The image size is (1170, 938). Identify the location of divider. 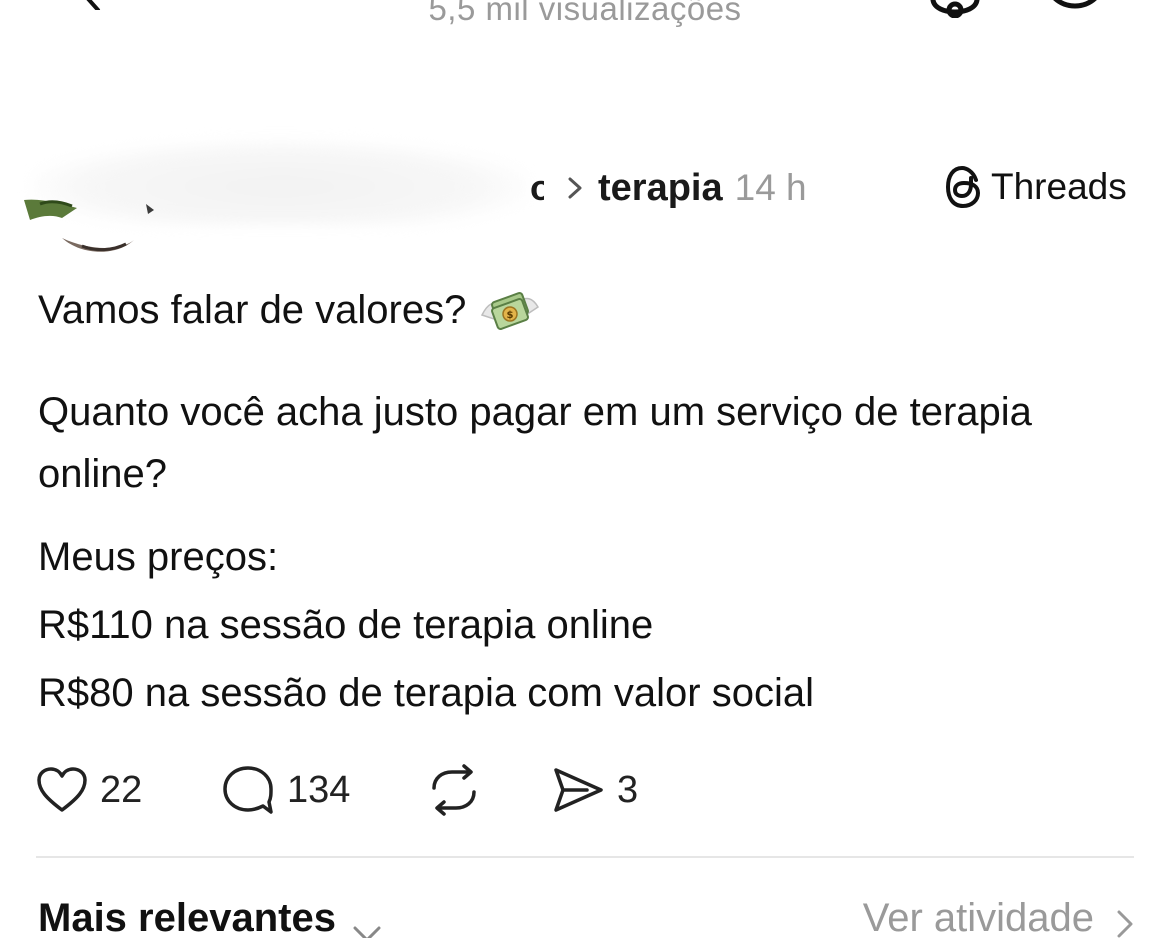
(585, 857).